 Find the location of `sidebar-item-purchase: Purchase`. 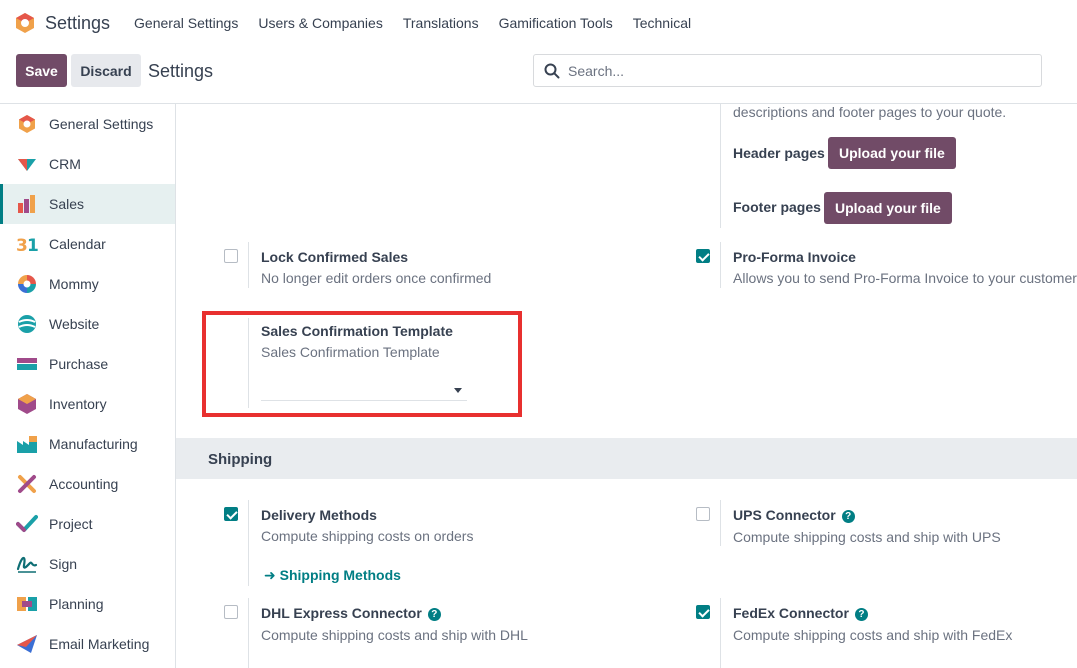

sidebar-item-purchase: Purchase is located at coordinates (87, 364).